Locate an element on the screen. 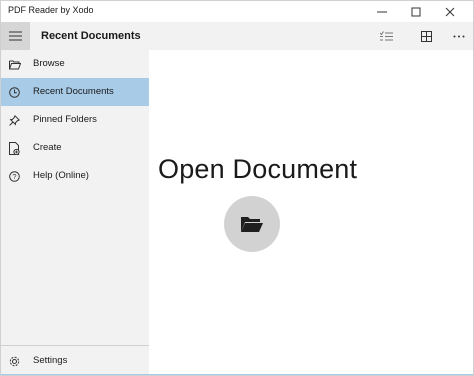 The width and height of the screenshot is (474, 376). sidebar-item-help-online: ? Help (Online) is located at coordinates (75, 176).